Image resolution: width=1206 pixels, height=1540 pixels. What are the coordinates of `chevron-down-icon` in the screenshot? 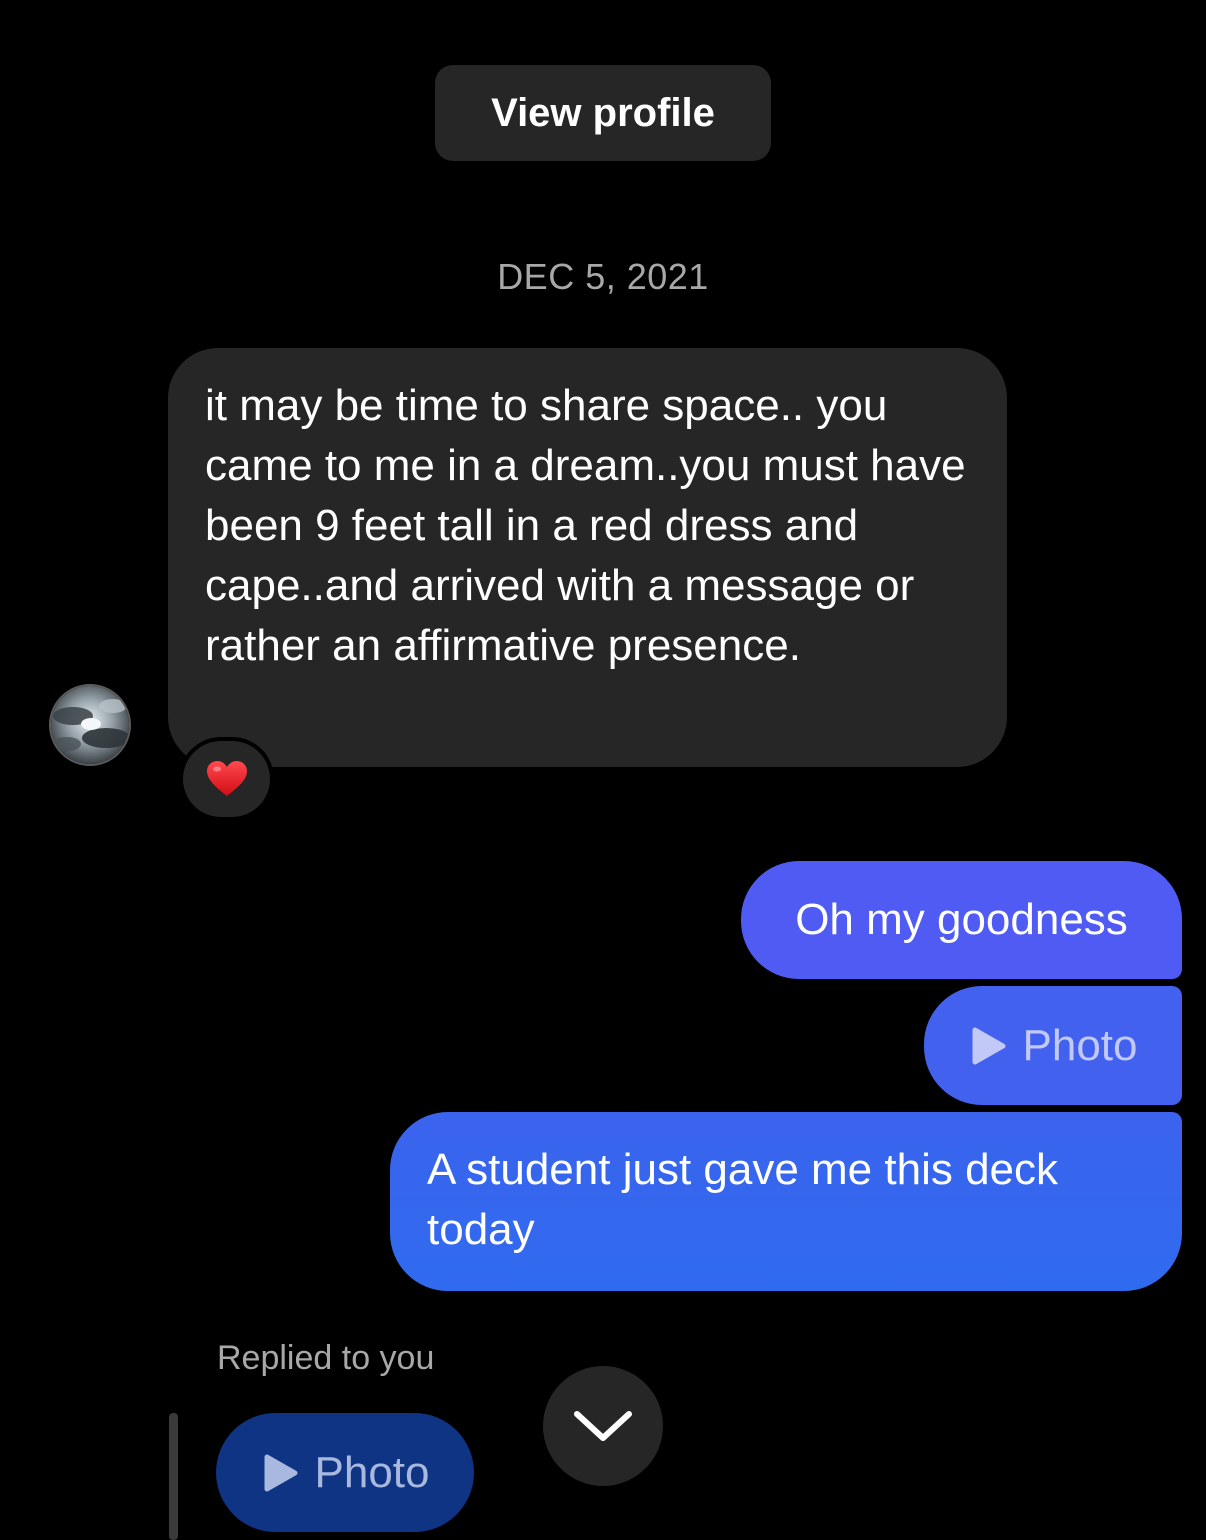 It's located at (603, 1426).